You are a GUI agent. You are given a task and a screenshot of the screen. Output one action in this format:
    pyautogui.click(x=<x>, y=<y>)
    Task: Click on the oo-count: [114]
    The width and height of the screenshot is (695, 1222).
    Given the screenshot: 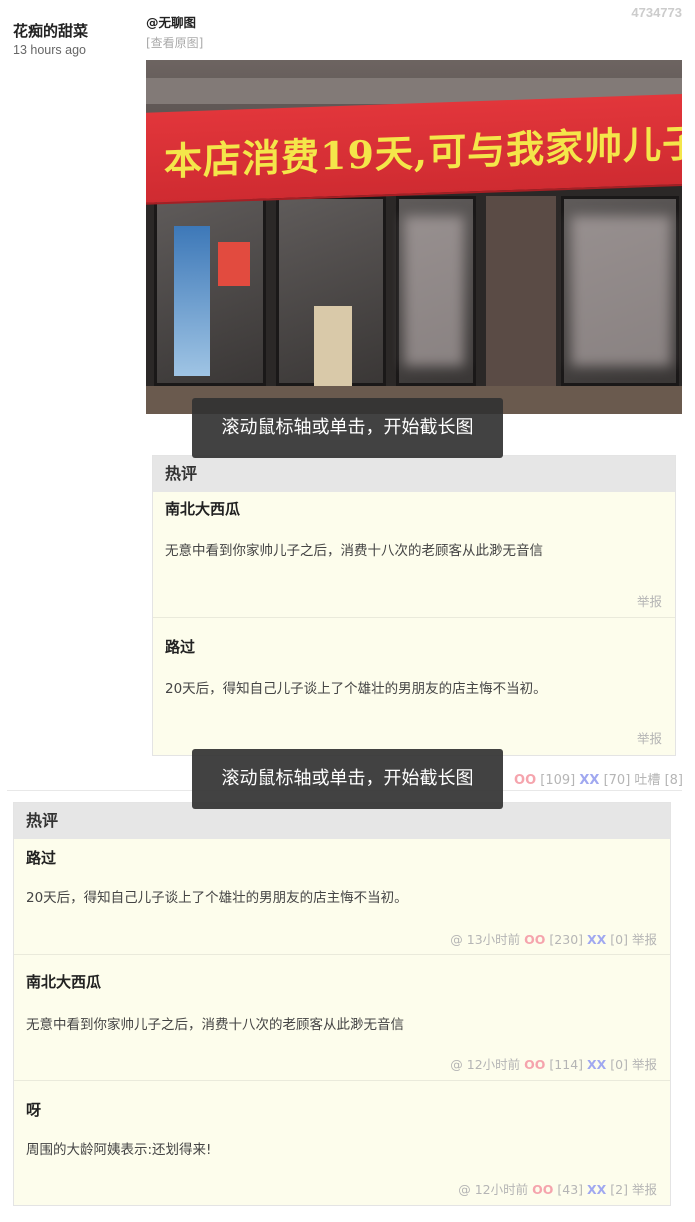 What is the action you would take?
    pyautogui.click(x=566, y=1064)
    